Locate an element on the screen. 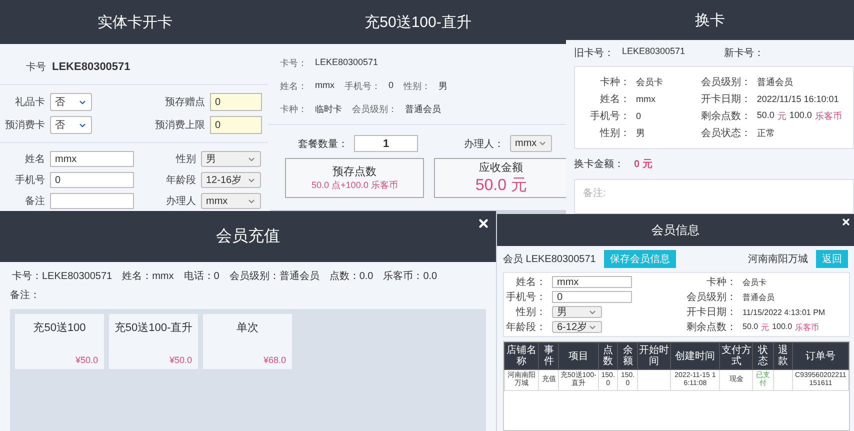 The height and width of the screenshot is (431, 854). window-title: 换卡 is located at coordinates (710, 20).